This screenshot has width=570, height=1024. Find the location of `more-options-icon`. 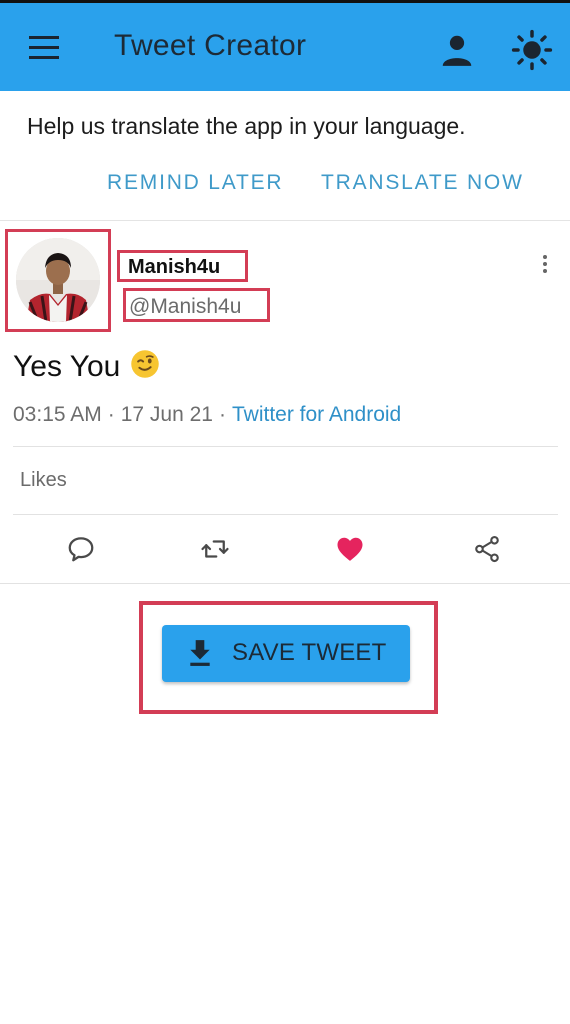

more-options-icon is located at coordinates (545, 266).